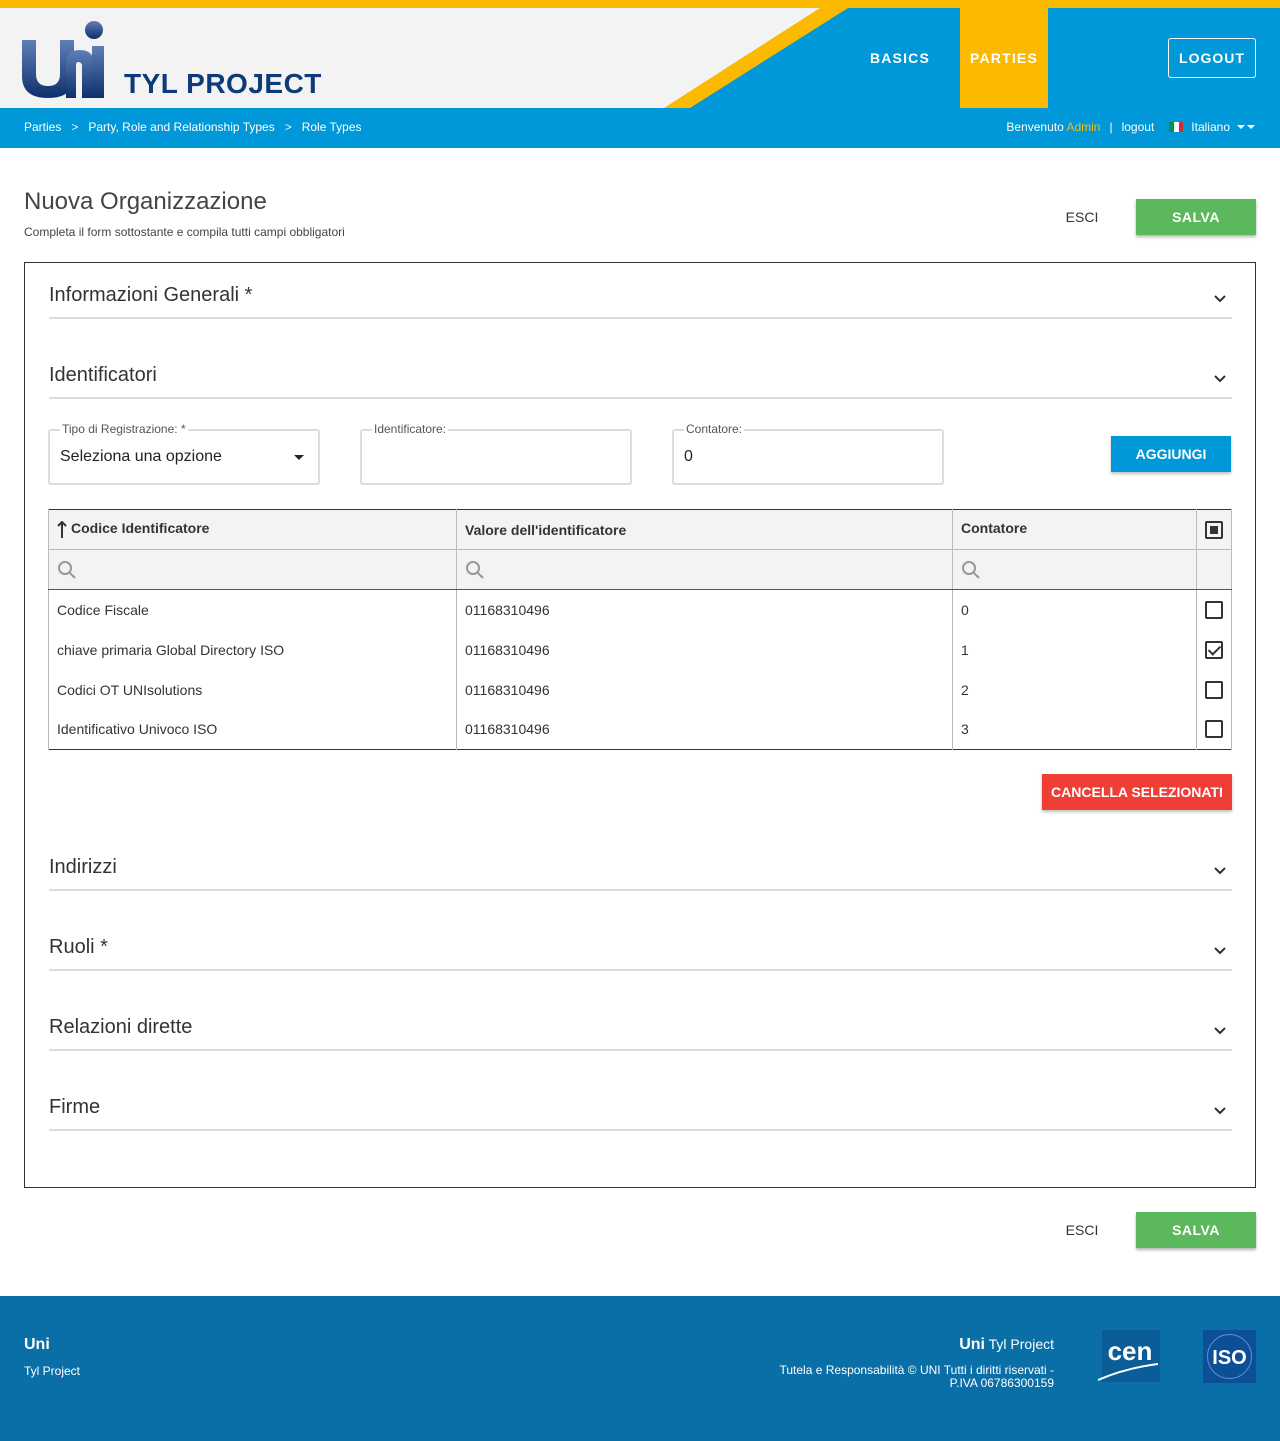 The image size is (1280, 1441). What do you see at coordinates (1171, 454) in the screenshot?
I see `add-button: AGGIUNGI` at bounding box center [1171, 454].